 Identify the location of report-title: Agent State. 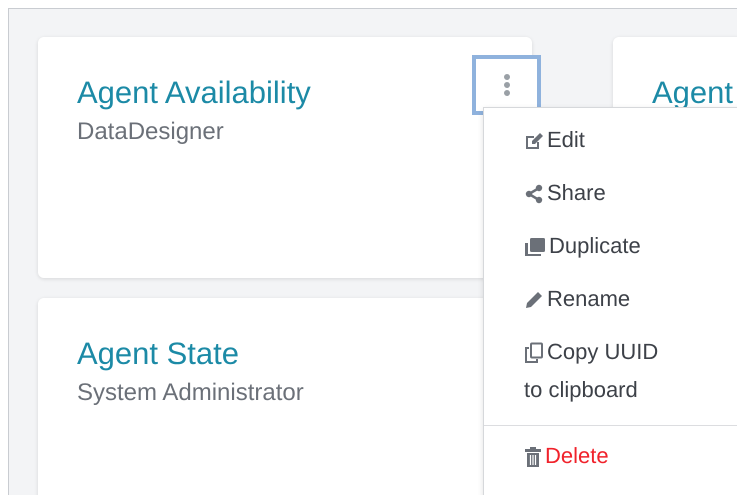
(158, 354).